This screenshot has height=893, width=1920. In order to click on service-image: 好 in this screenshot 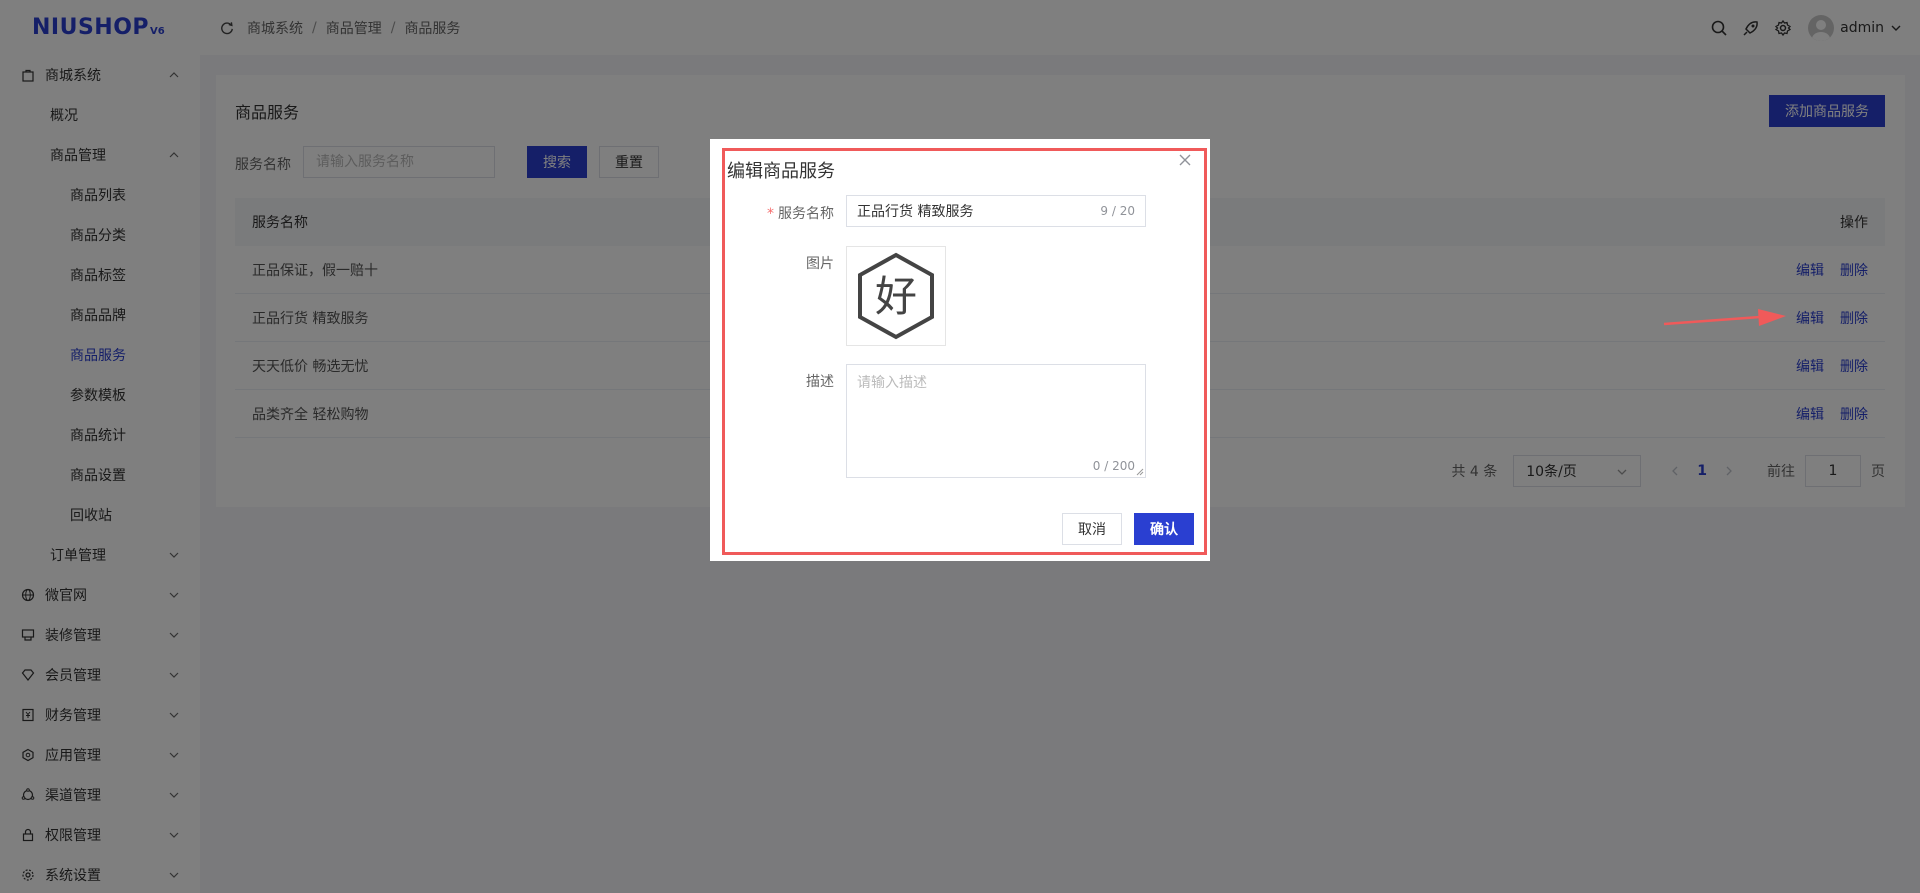, I will do `click(896, 296)`.